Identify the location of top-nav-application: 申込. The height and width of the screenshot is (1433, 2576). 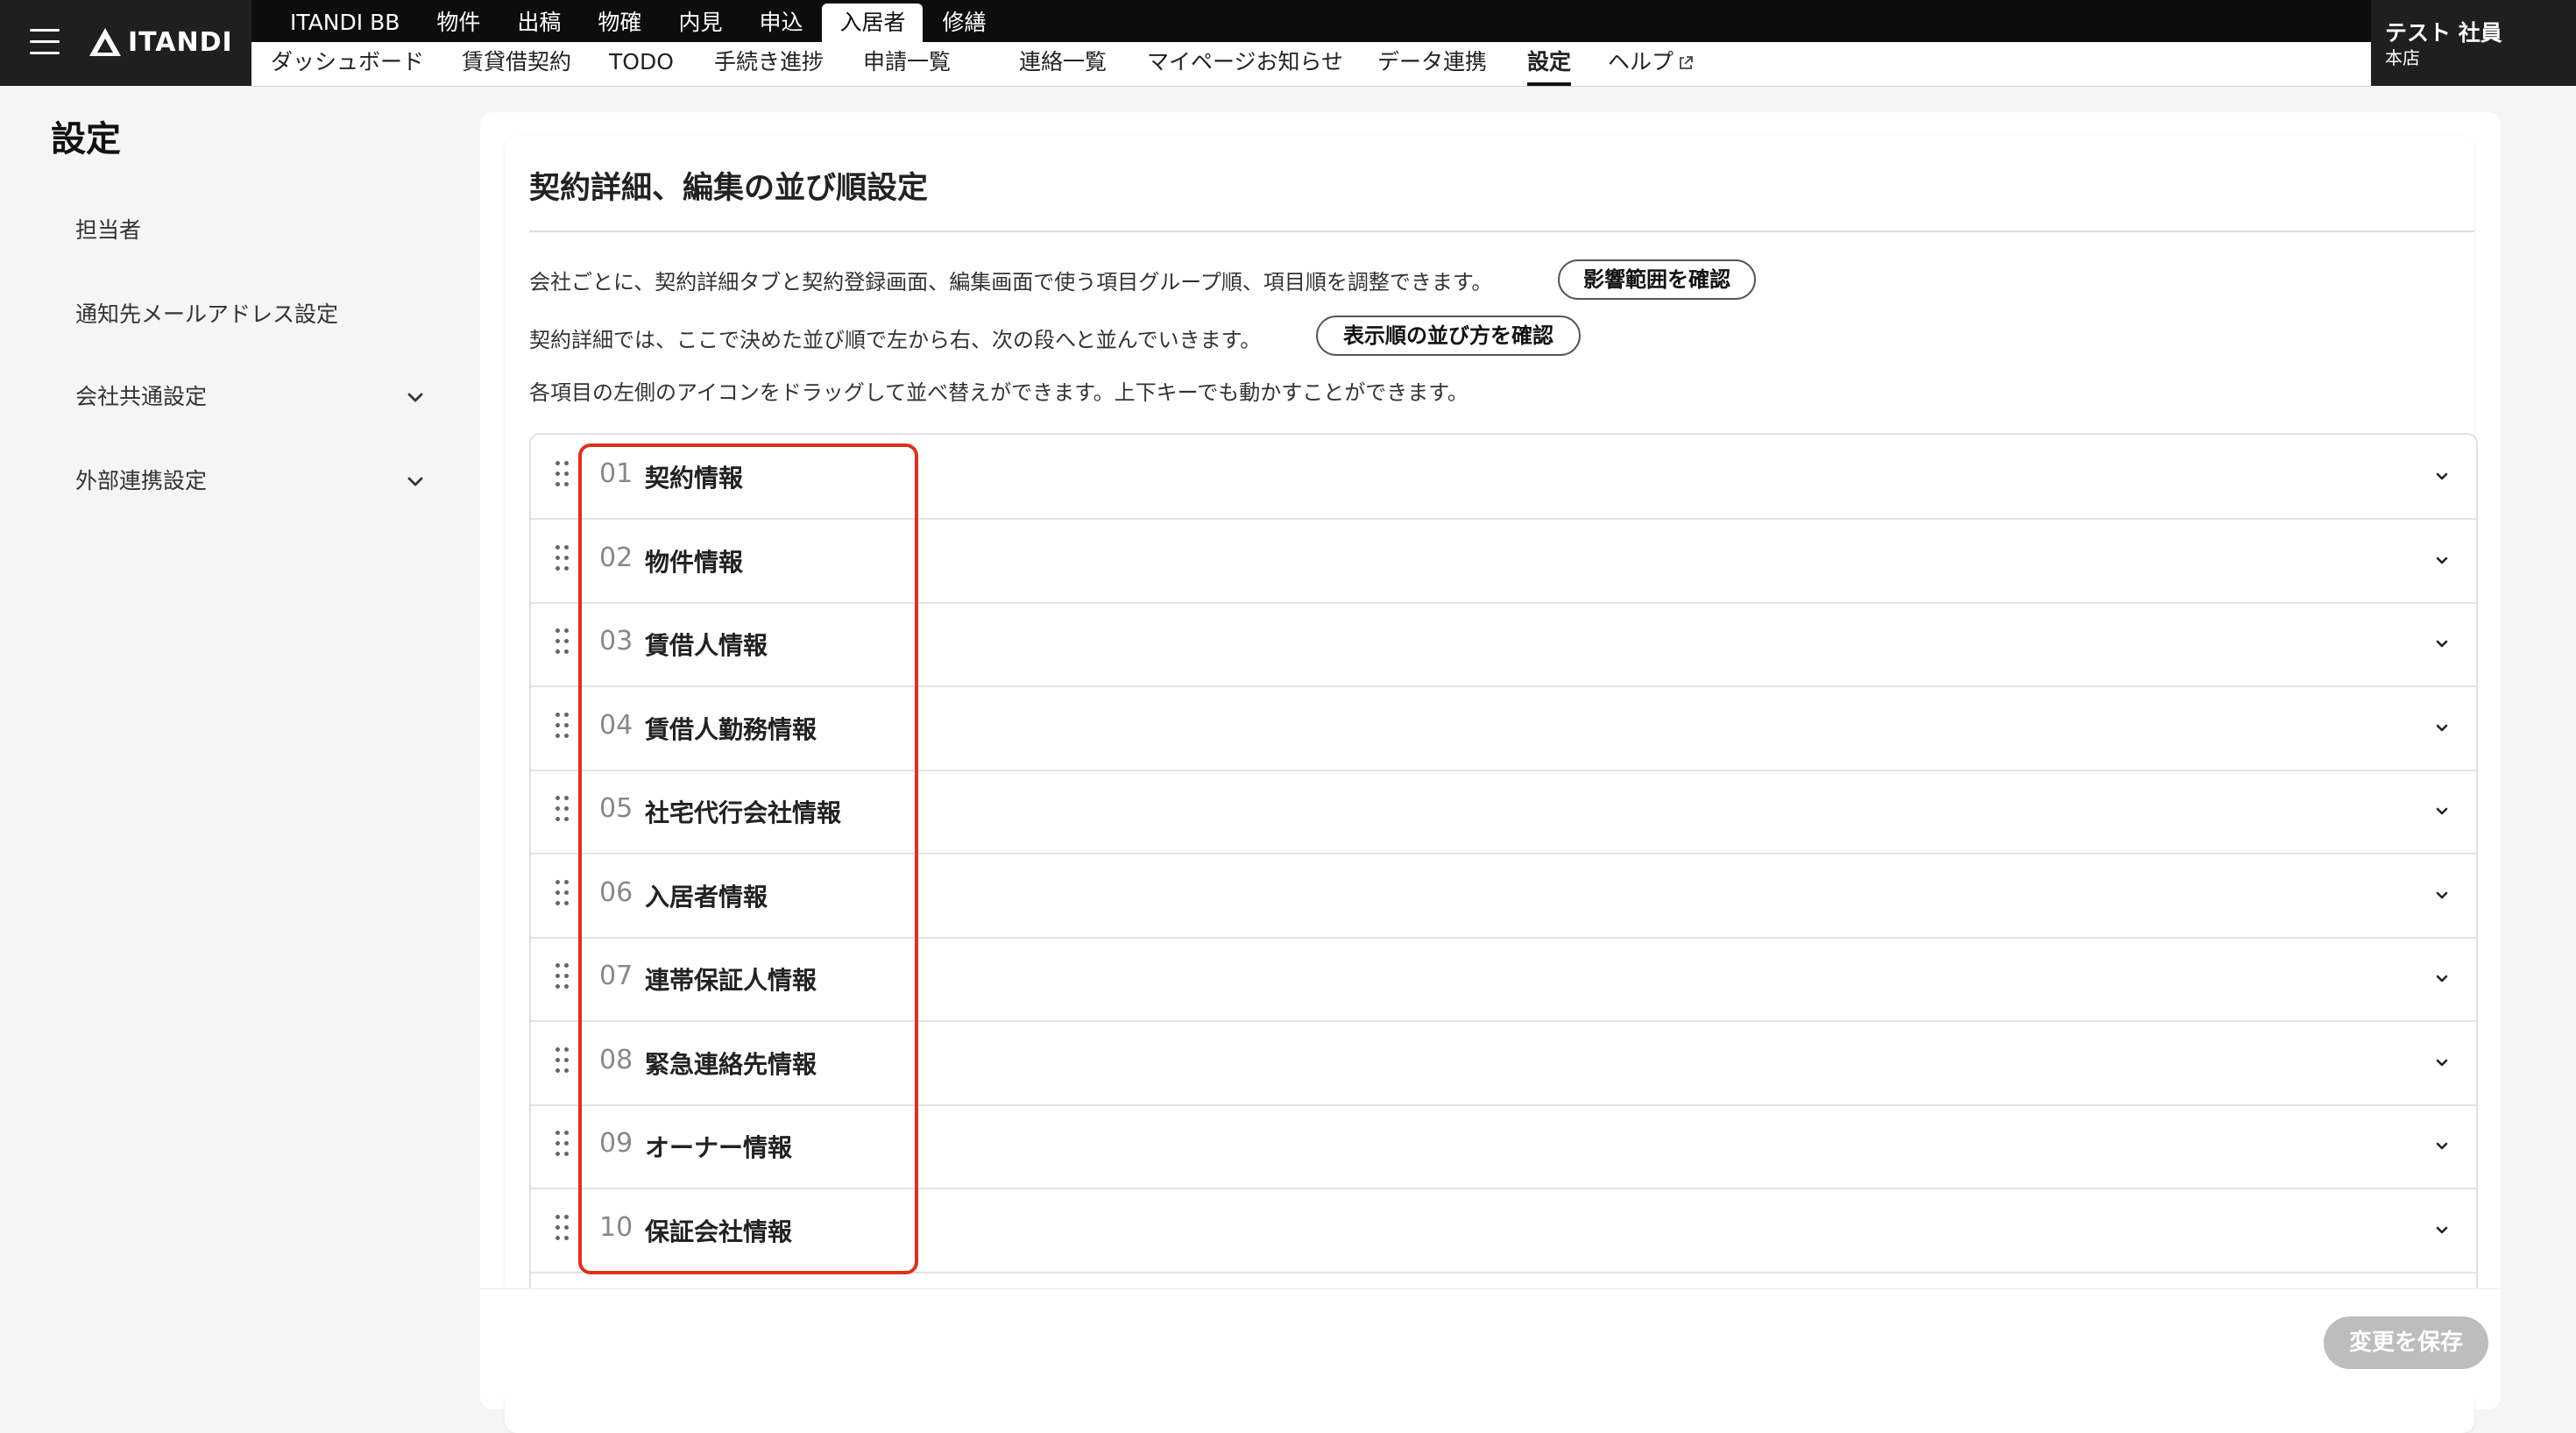
(780, 23).